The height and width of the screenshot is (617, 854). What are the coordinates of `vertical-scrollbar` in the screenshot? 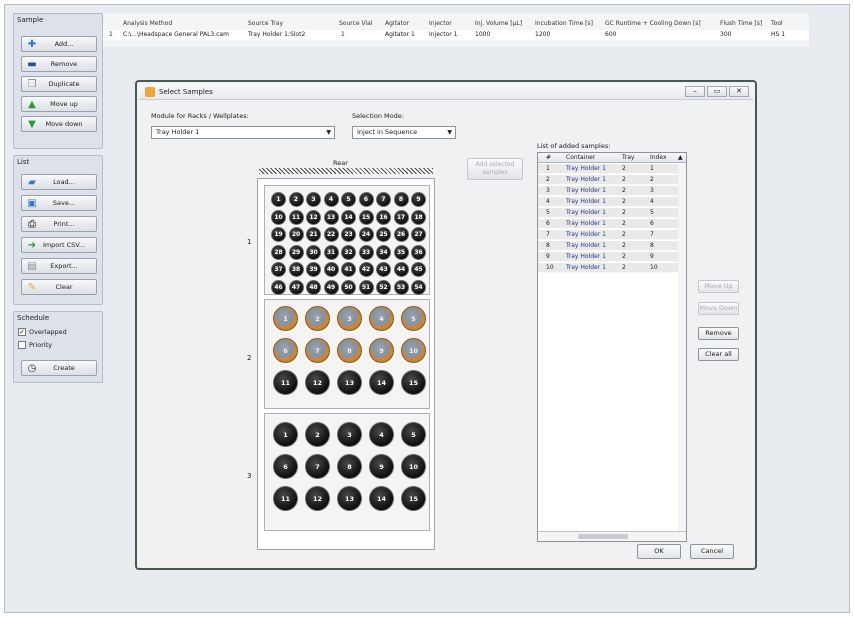 It's located at (682, 347).